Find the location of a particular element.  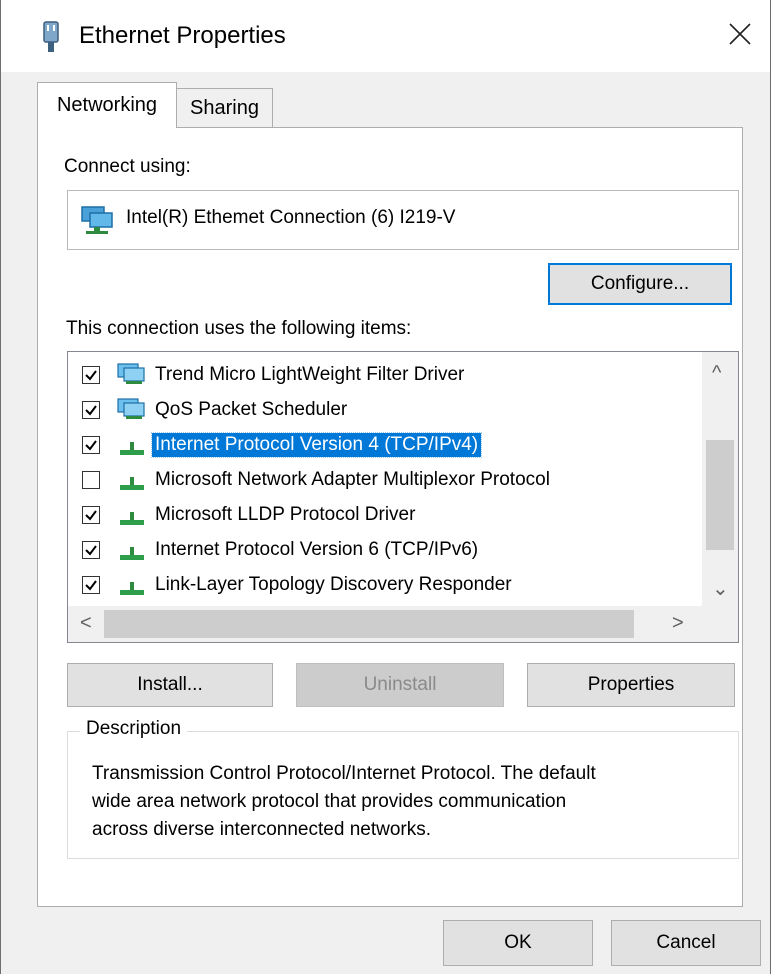

scroll-down-icon: ⌄ is located at coordinates (720, 588).